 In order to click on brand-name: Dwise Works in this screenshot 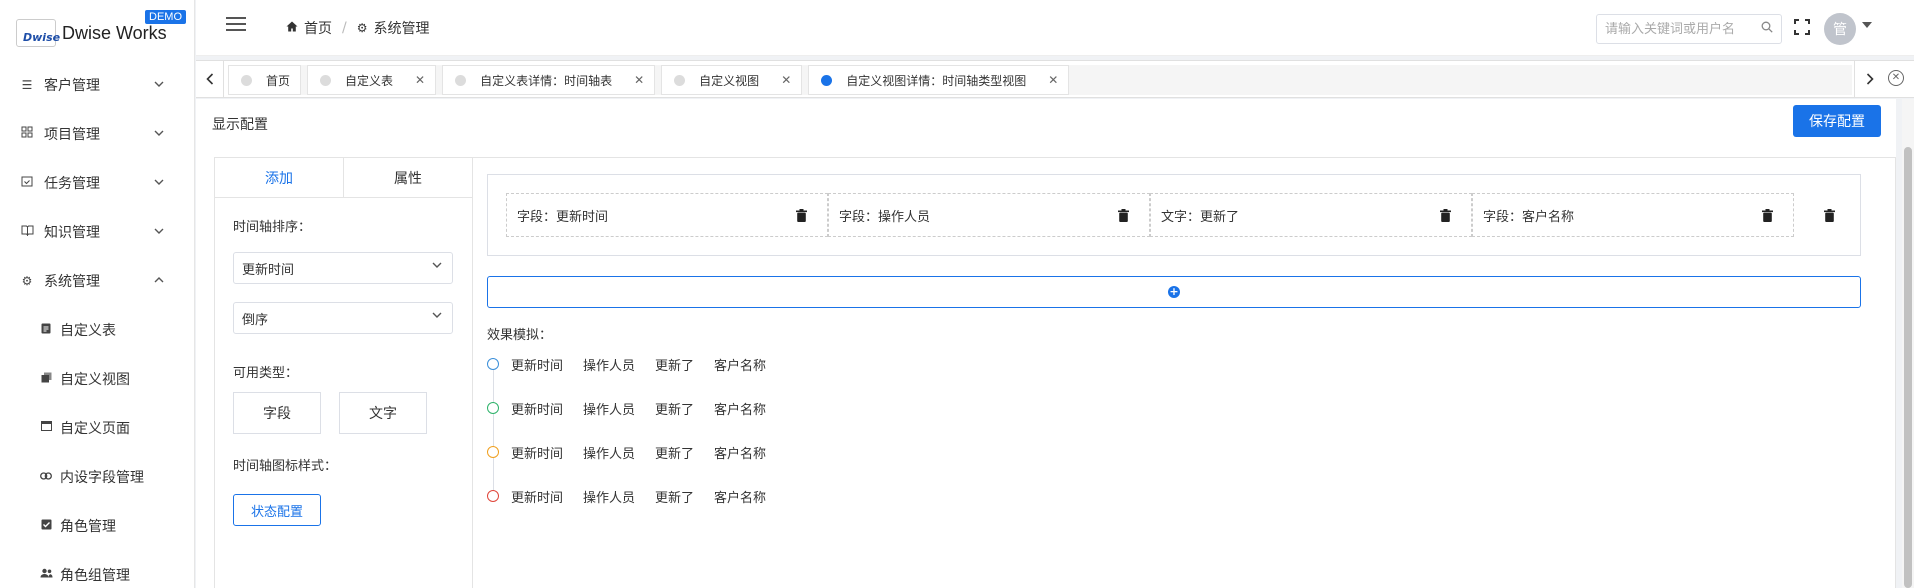, I will do `click(114, 32)`.